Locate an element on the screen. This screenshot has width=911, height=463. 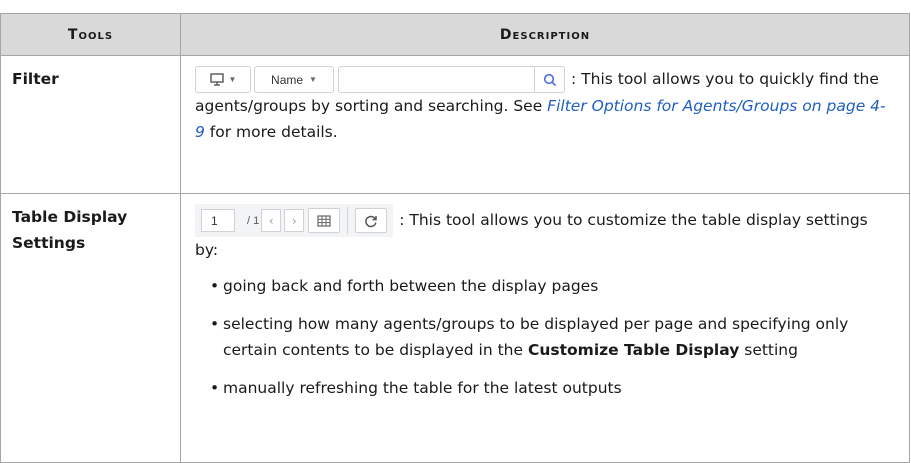
pager-toolbar-image: 1 / 1 ‹ › is located at coordinates (294, 220).